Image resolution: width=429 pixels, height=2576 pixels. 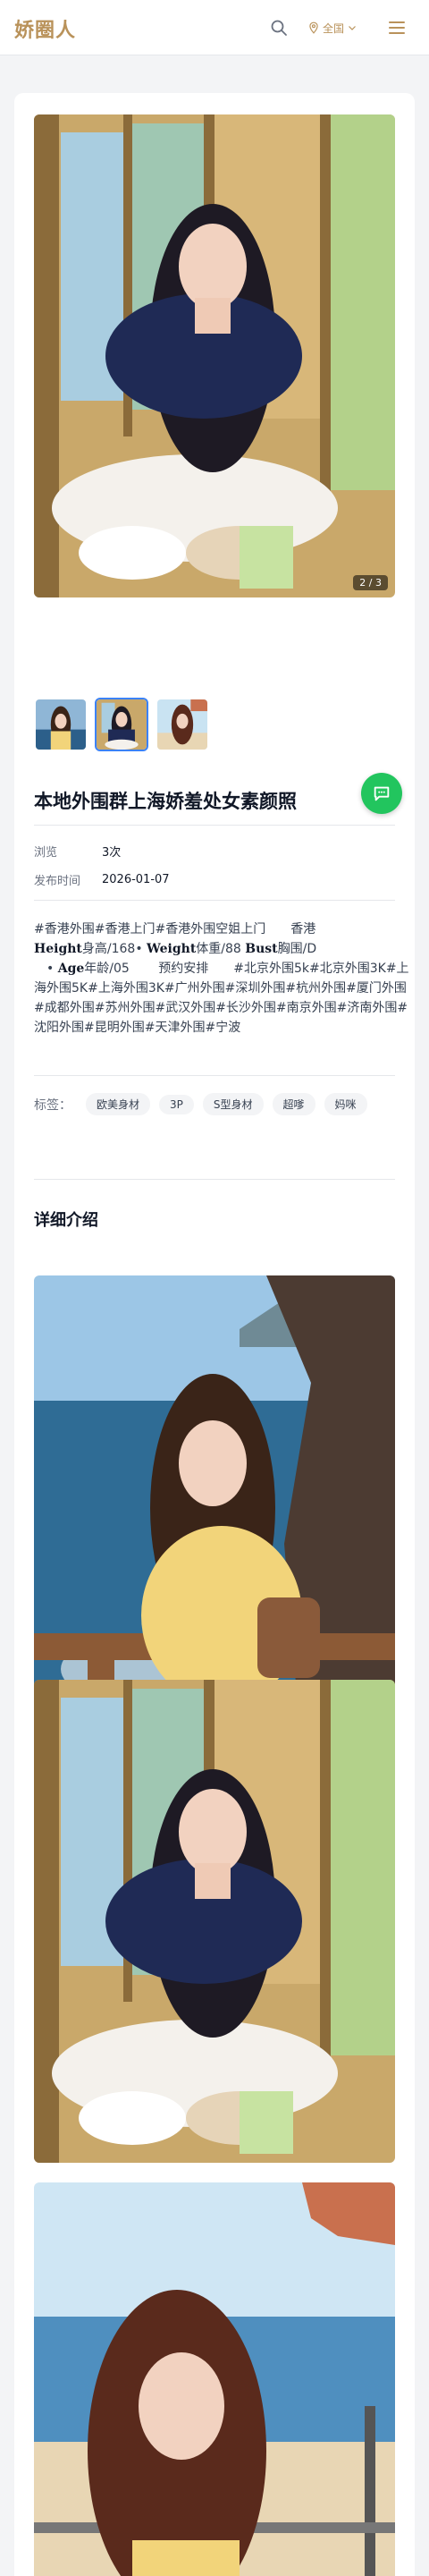 I want to click on bust-val: 胸围/D, so click(x=297, y=949).